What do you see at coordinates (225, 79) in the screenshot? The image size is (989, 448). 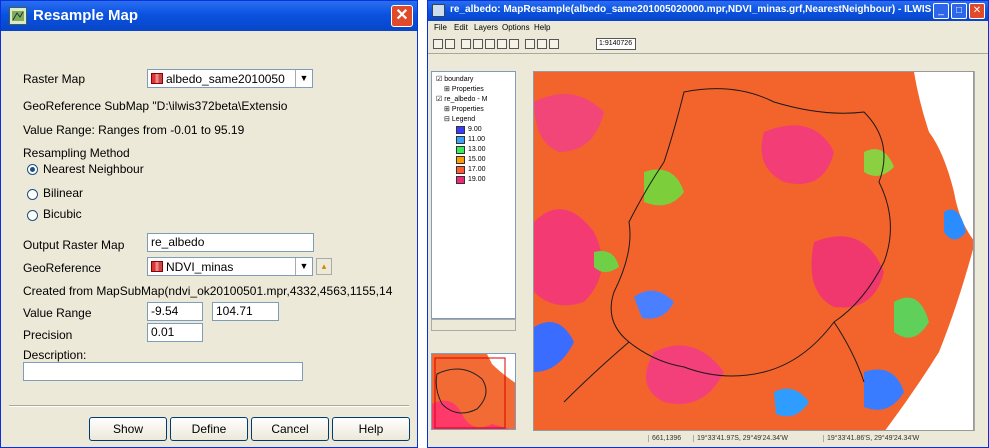 I see `raster-map-value: albedo_same2010050` at bounding box center [225, 79].